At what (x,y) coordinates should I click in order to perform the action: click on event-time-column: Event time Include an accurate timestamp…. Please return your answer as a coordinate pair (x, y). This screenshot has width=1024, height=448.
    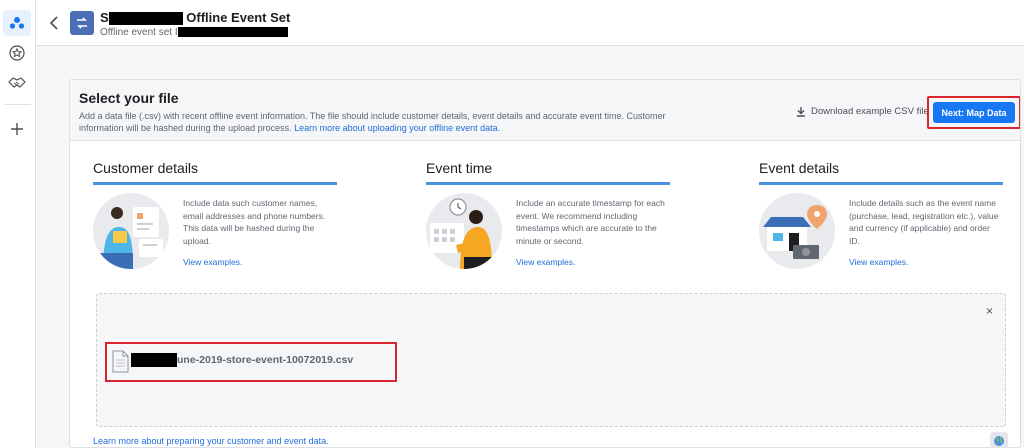
    Looking at the image, I should click on (548, 214).